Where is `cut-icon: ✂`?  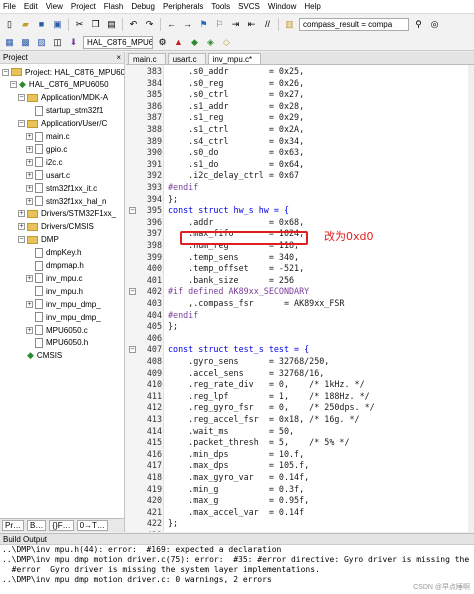 cut-icon: ✂ is located at coordinates (79, 24).